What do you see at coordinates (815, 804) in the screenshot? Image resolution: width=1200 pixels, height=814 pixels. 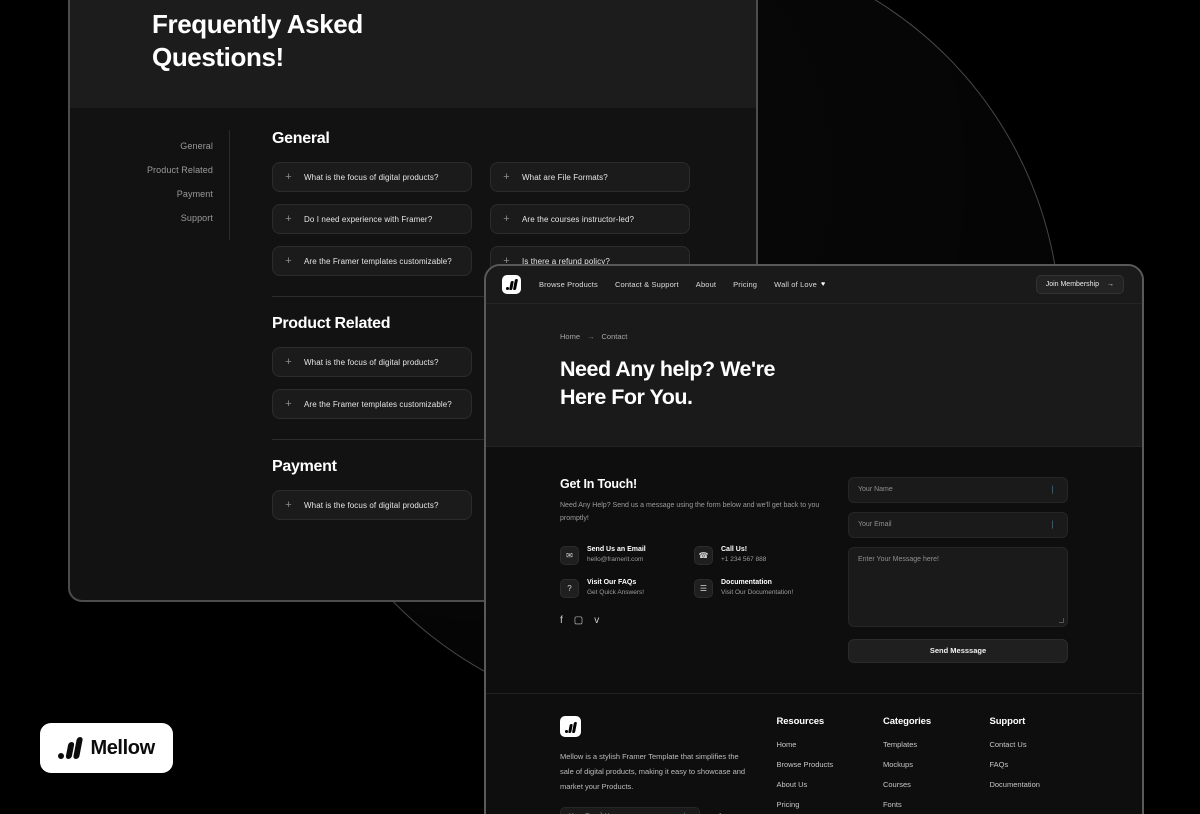 I see `footer-link-pricing: Pricing` at bounding box center [815, 804].